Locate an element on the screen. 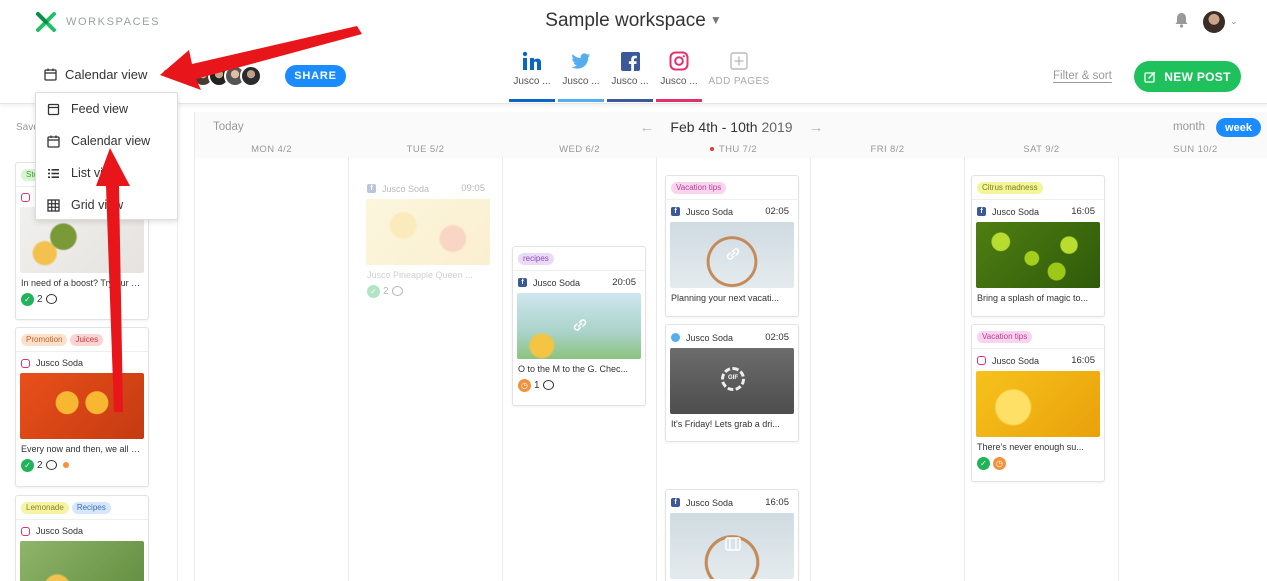 This screenshot has height=581, width=1267. day-header-sun: SUN 10/2 is located at coordinates (1195, 149).